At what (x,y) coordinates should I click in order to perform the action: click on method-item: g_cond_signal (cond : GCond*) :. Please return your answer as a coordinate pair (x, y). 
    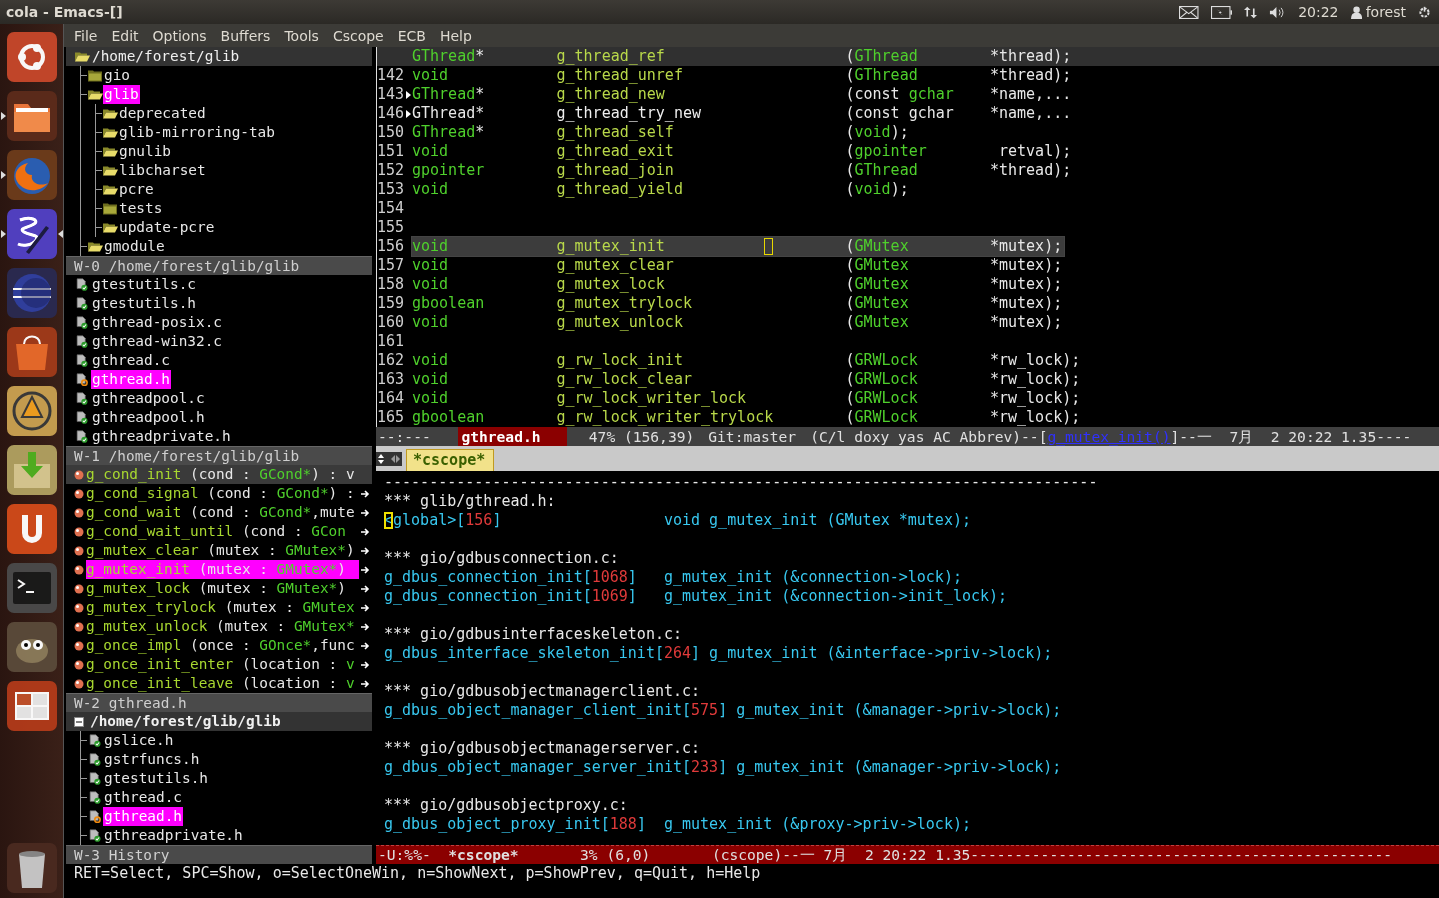
    Looking at the image, I should click on (222, 493).